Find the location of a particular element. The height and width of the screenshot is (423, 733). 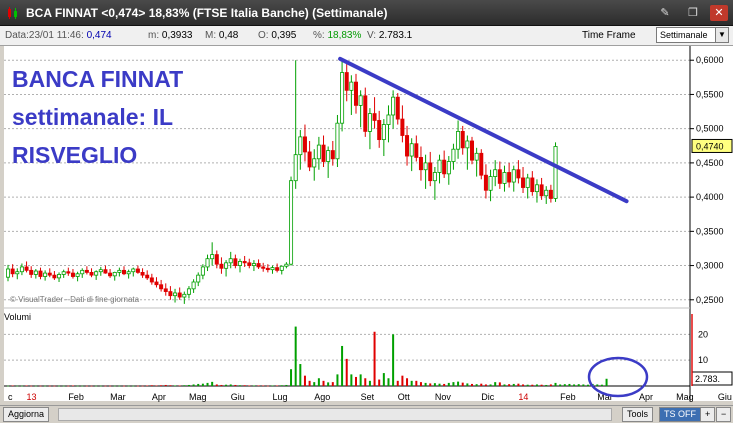

x-axis-label: Nov is located at coordinates (443, 397).